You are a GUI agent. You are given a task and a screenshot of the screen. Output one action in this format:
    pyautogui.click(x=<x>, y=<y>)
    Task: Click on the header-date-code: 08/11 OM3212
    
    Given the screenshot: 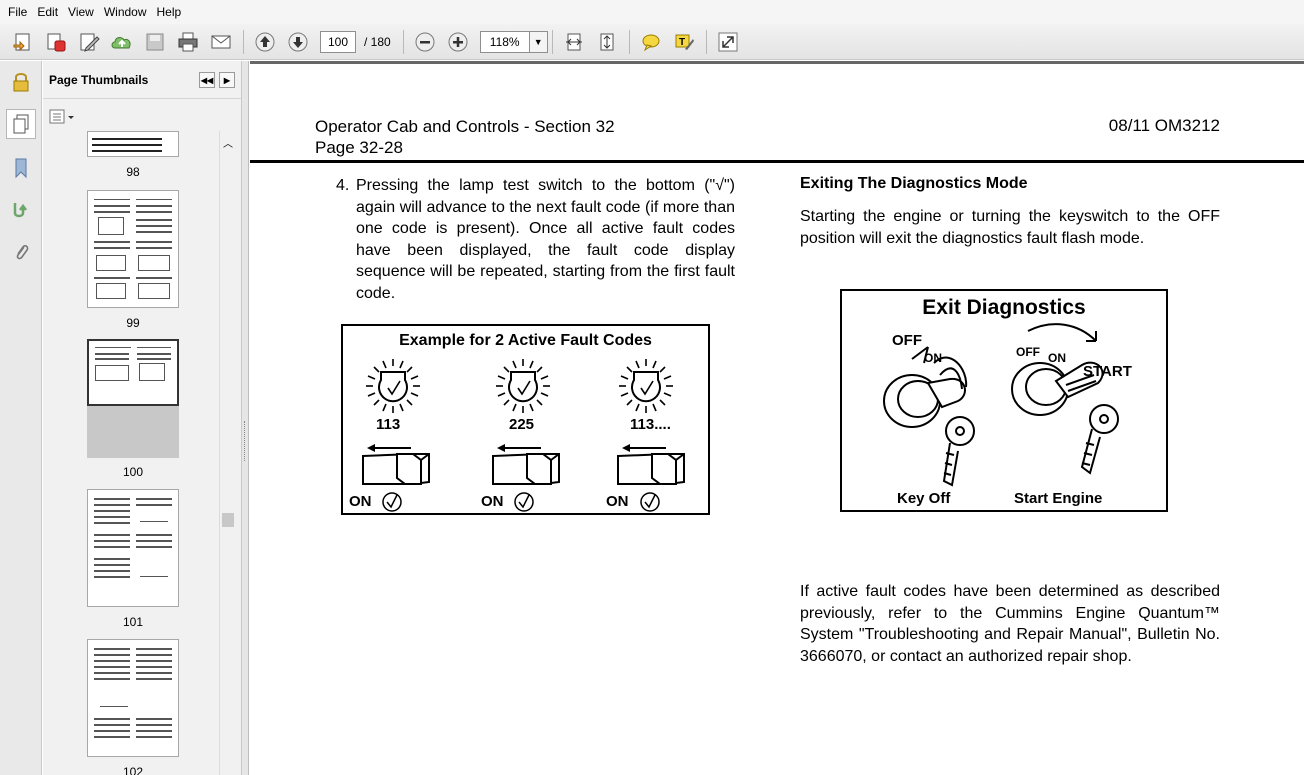 What is the action you would take?
    pyautogui.click(x=1164, y=125)
    